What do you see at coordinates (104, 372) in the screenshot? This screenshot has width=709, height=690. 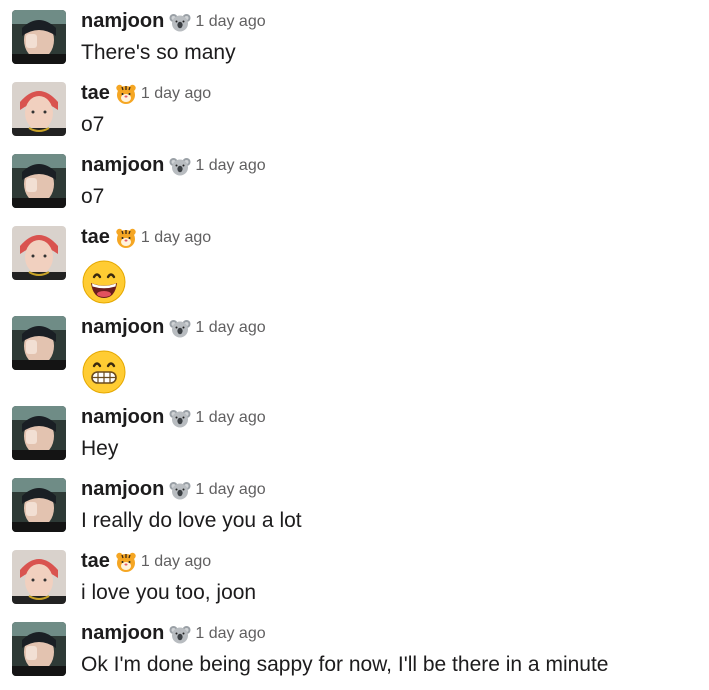 I see `grimacing-face-emoji-icon` at bounding box center [104, 372].